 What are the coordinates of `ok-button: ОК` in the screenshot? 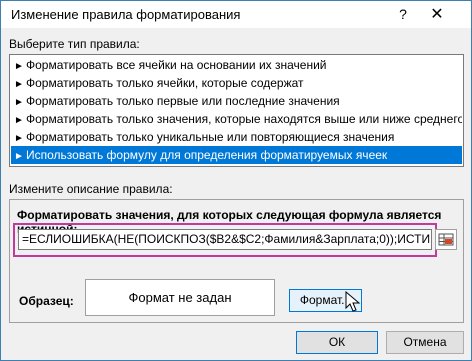 It's located at (337, 342).